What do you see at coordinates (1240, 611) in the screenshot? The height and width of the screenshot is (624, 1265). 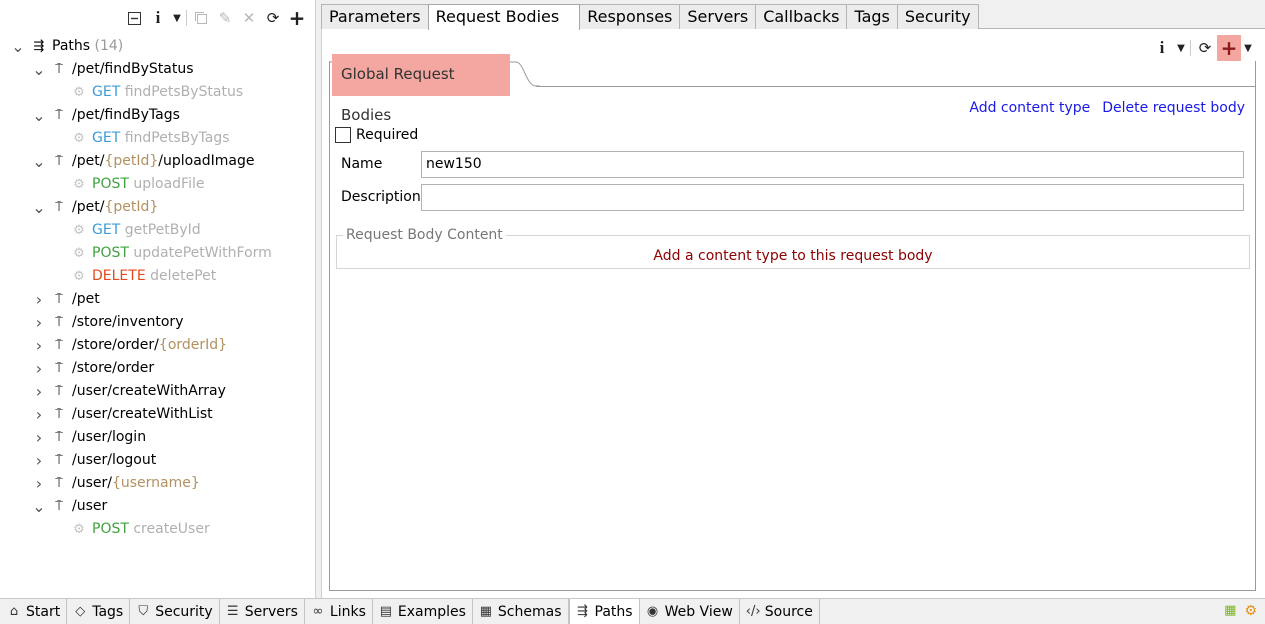 I see `status-icons: ▦ ⚙` at bounding box center [1240, 611].